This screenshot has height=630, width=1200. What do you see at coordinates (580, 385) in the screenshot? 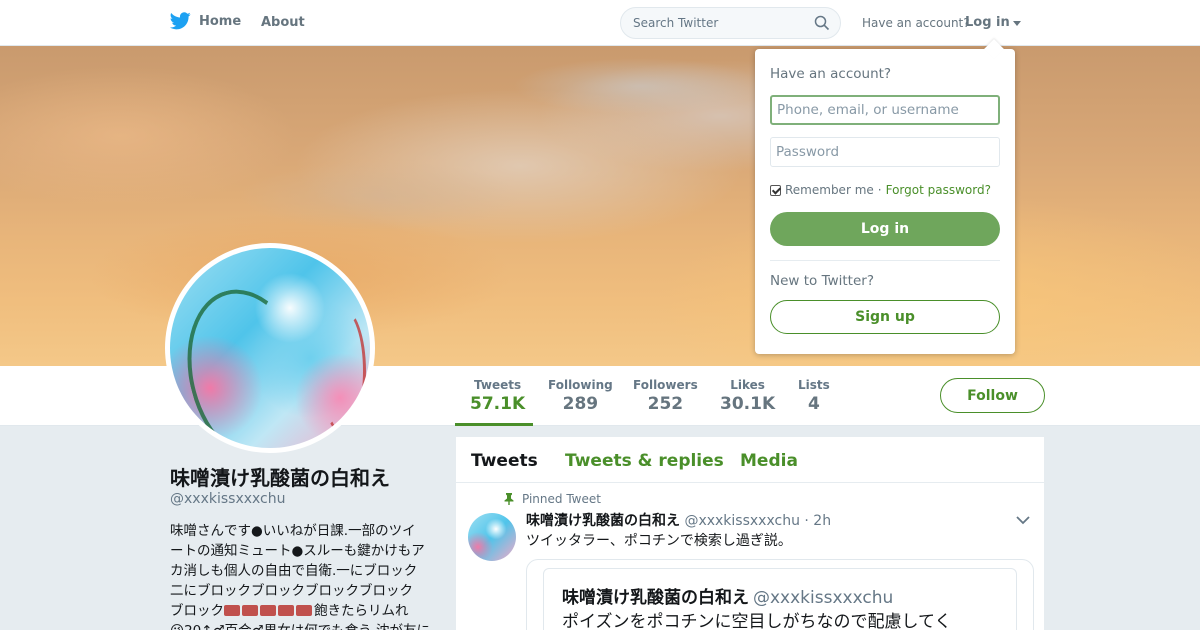
I see `stat-label: Following` at bounding box center [580, 385].